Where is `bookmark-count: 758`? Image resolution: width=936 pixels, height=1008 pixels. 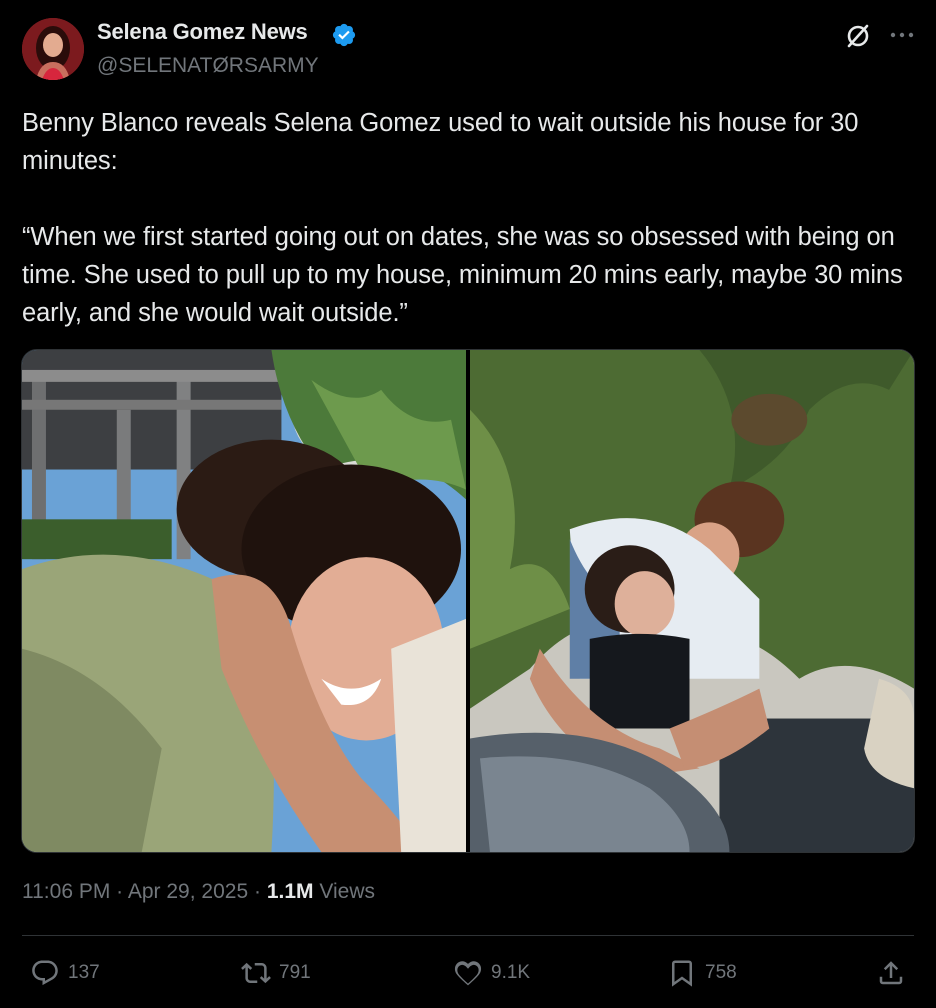 bookmark-count: 758 is located at coordinates (721, 972).